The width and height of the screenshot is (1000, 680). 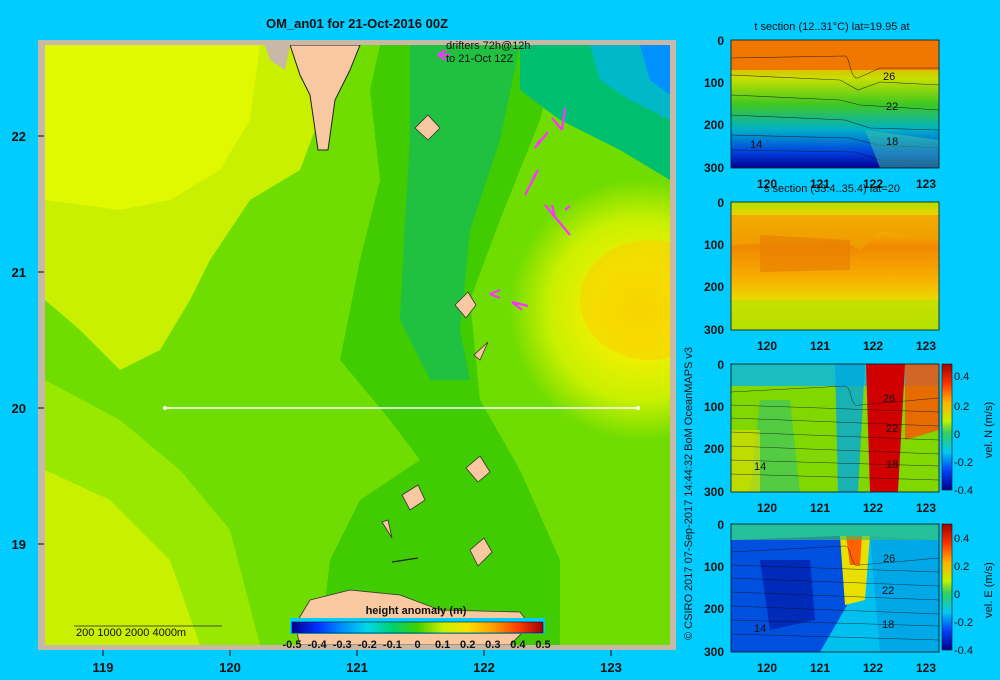 I want to click on lon-tick: 122, so click(x=484, y=667).